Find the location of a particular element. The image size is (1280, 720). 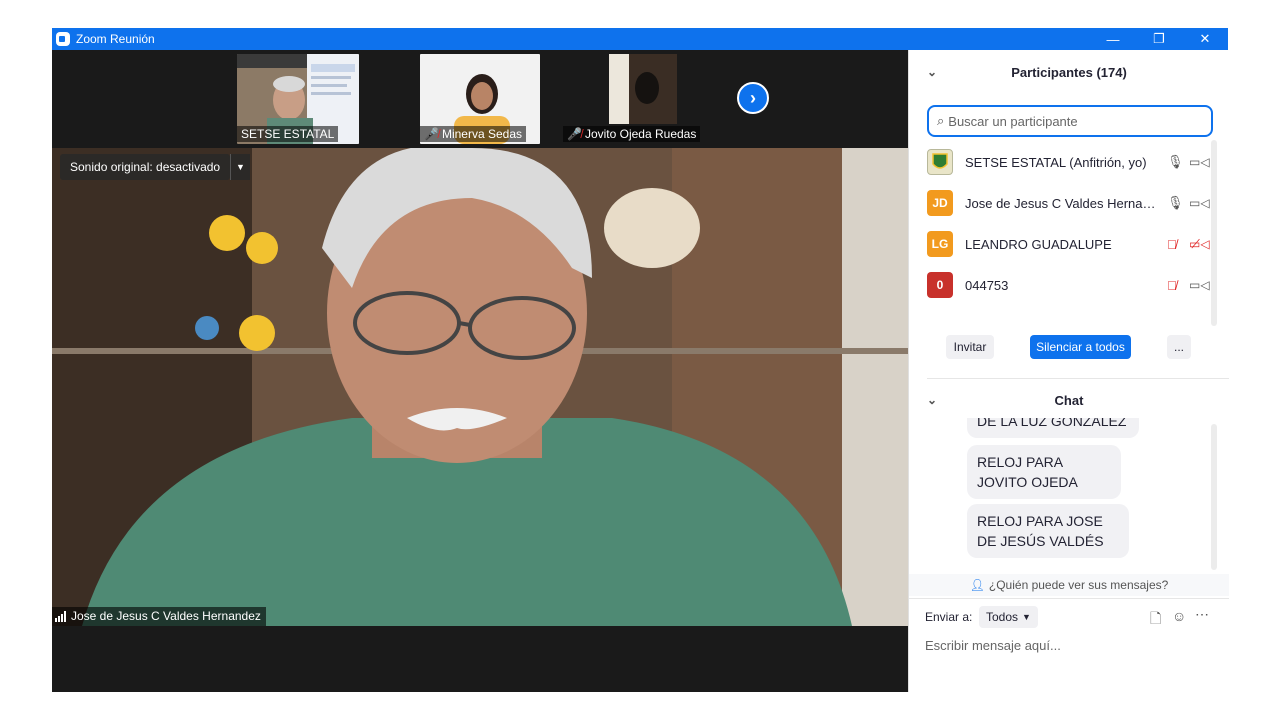

chat-scrollbar is located at coordinates (1214, 497).